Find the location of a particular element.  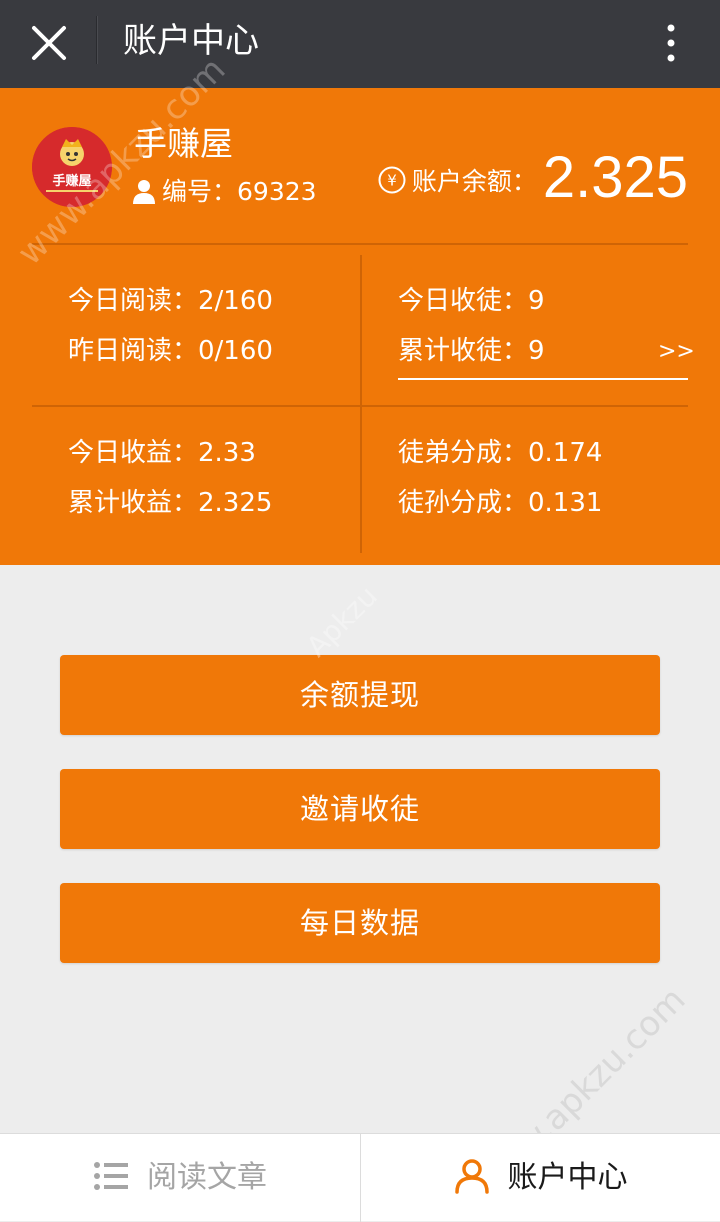

yen-coin-icon: ¥ is located at coordinates (392, 180).